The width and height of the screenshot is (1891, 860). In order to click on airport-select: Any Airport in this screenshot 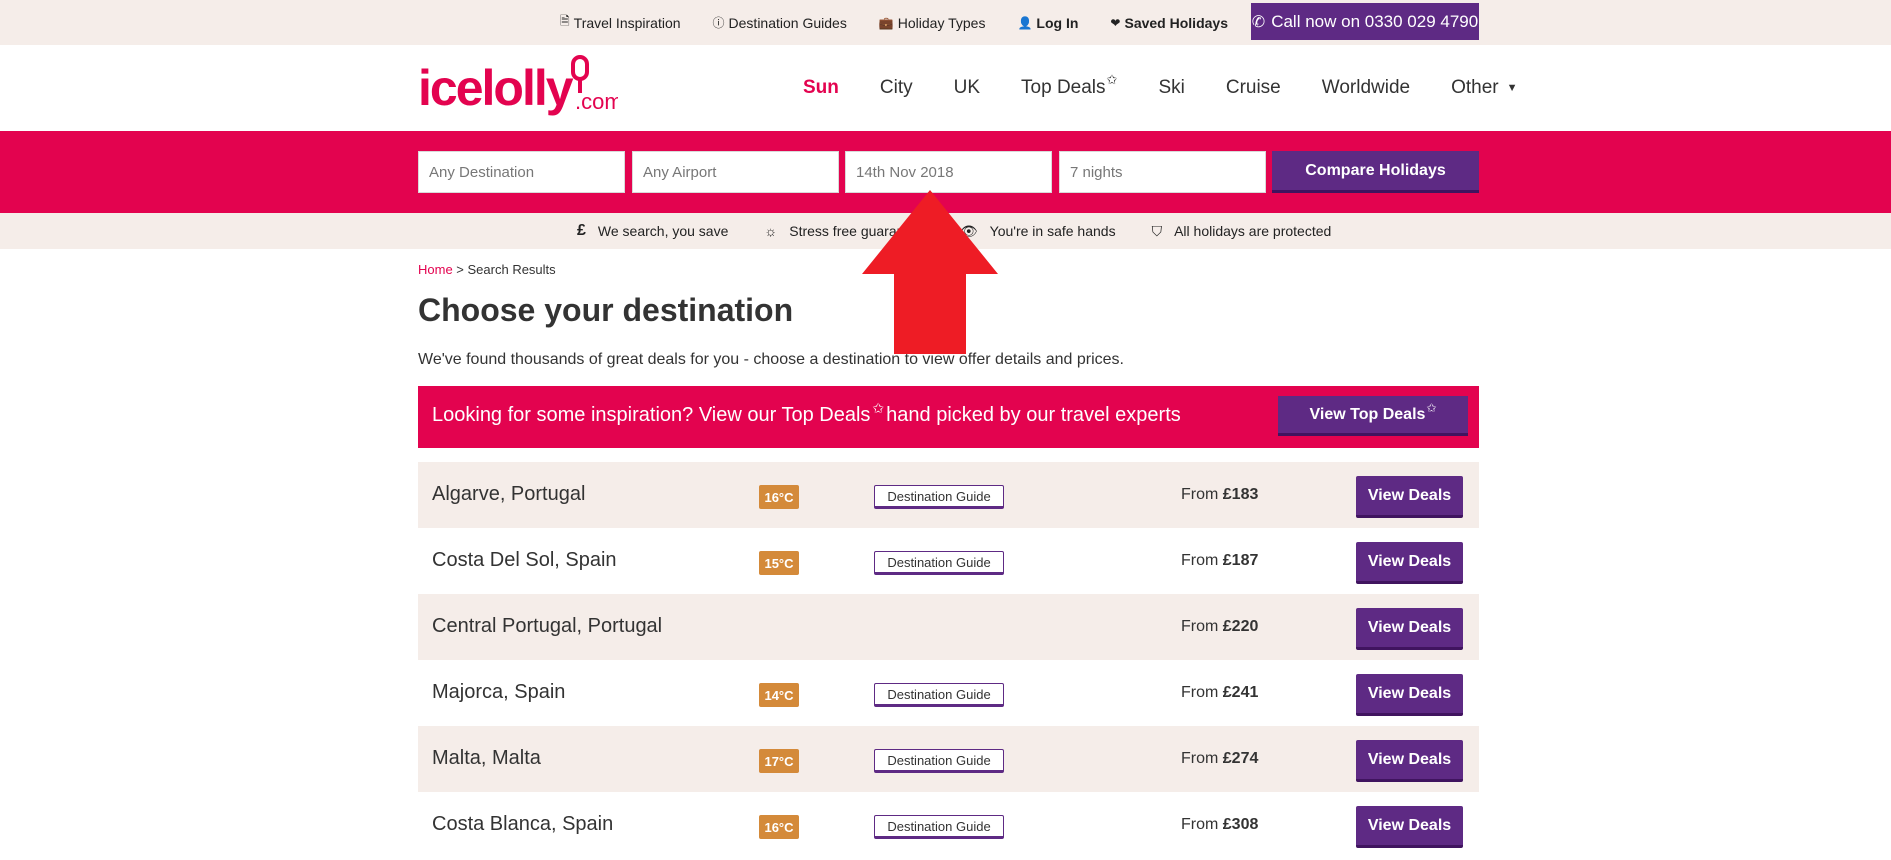, I will do `click(735, 172)`.